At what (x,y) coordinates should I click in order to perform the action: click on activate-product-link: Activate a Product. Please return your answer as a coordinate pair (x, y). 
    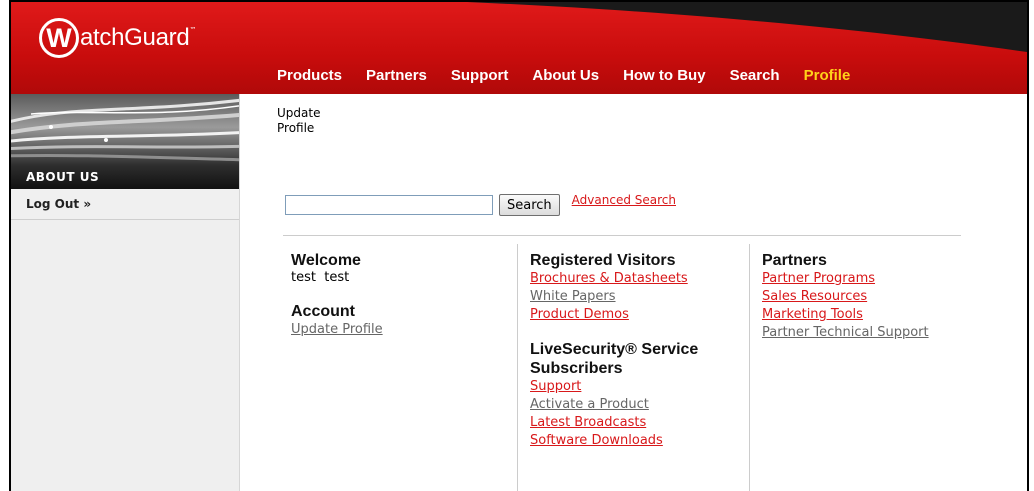
    Looking at the image, I should click on (640, 405).